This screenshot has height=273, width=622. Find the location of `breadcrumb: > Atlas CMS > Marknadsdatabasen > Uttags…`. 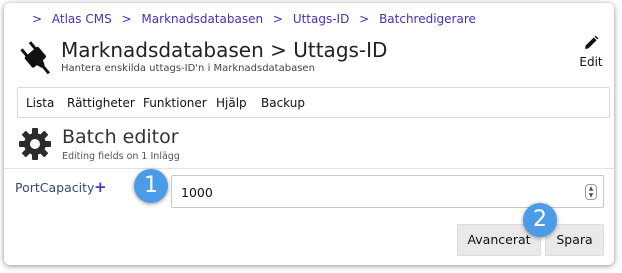

breadcrumb: > Atlas CMS > Marknadsdatabasen > Uttags… is located at coordinates (257, 19).